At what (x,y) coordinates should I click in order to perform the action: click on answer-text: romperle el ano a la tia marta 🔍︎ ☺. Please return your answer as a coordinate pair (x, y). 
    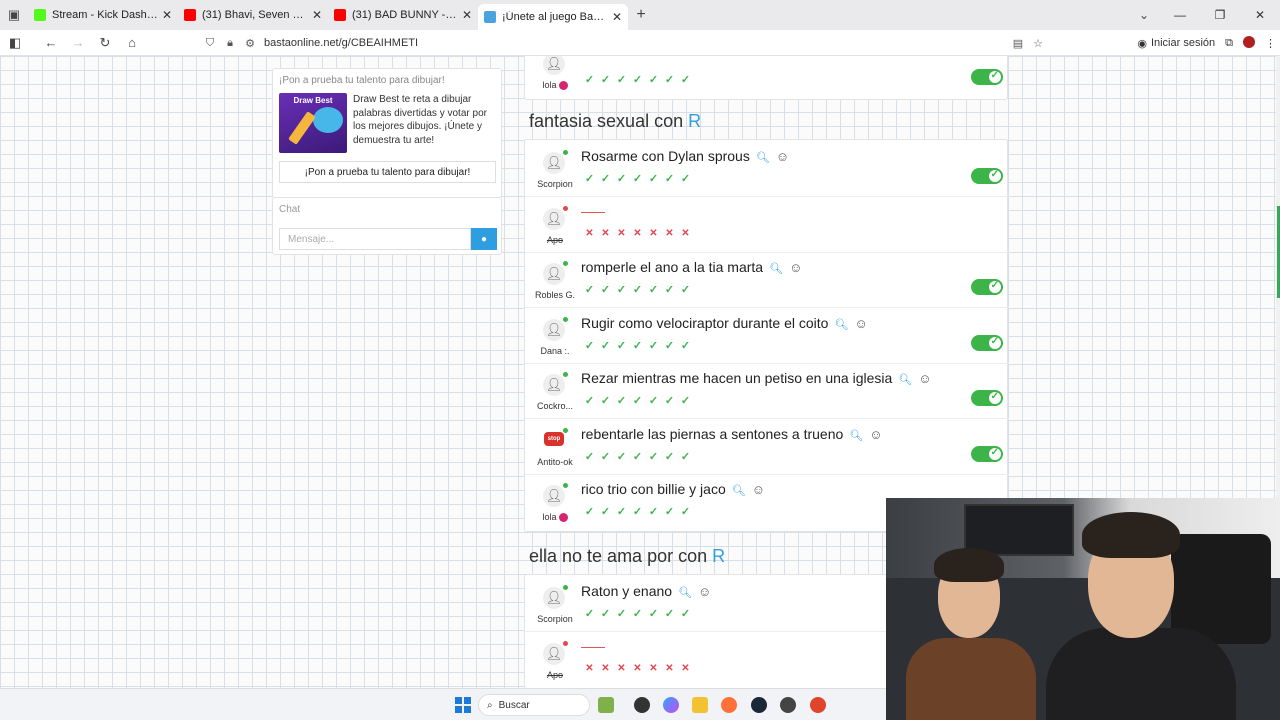
    Looking at the image, I should click on (692, 267).